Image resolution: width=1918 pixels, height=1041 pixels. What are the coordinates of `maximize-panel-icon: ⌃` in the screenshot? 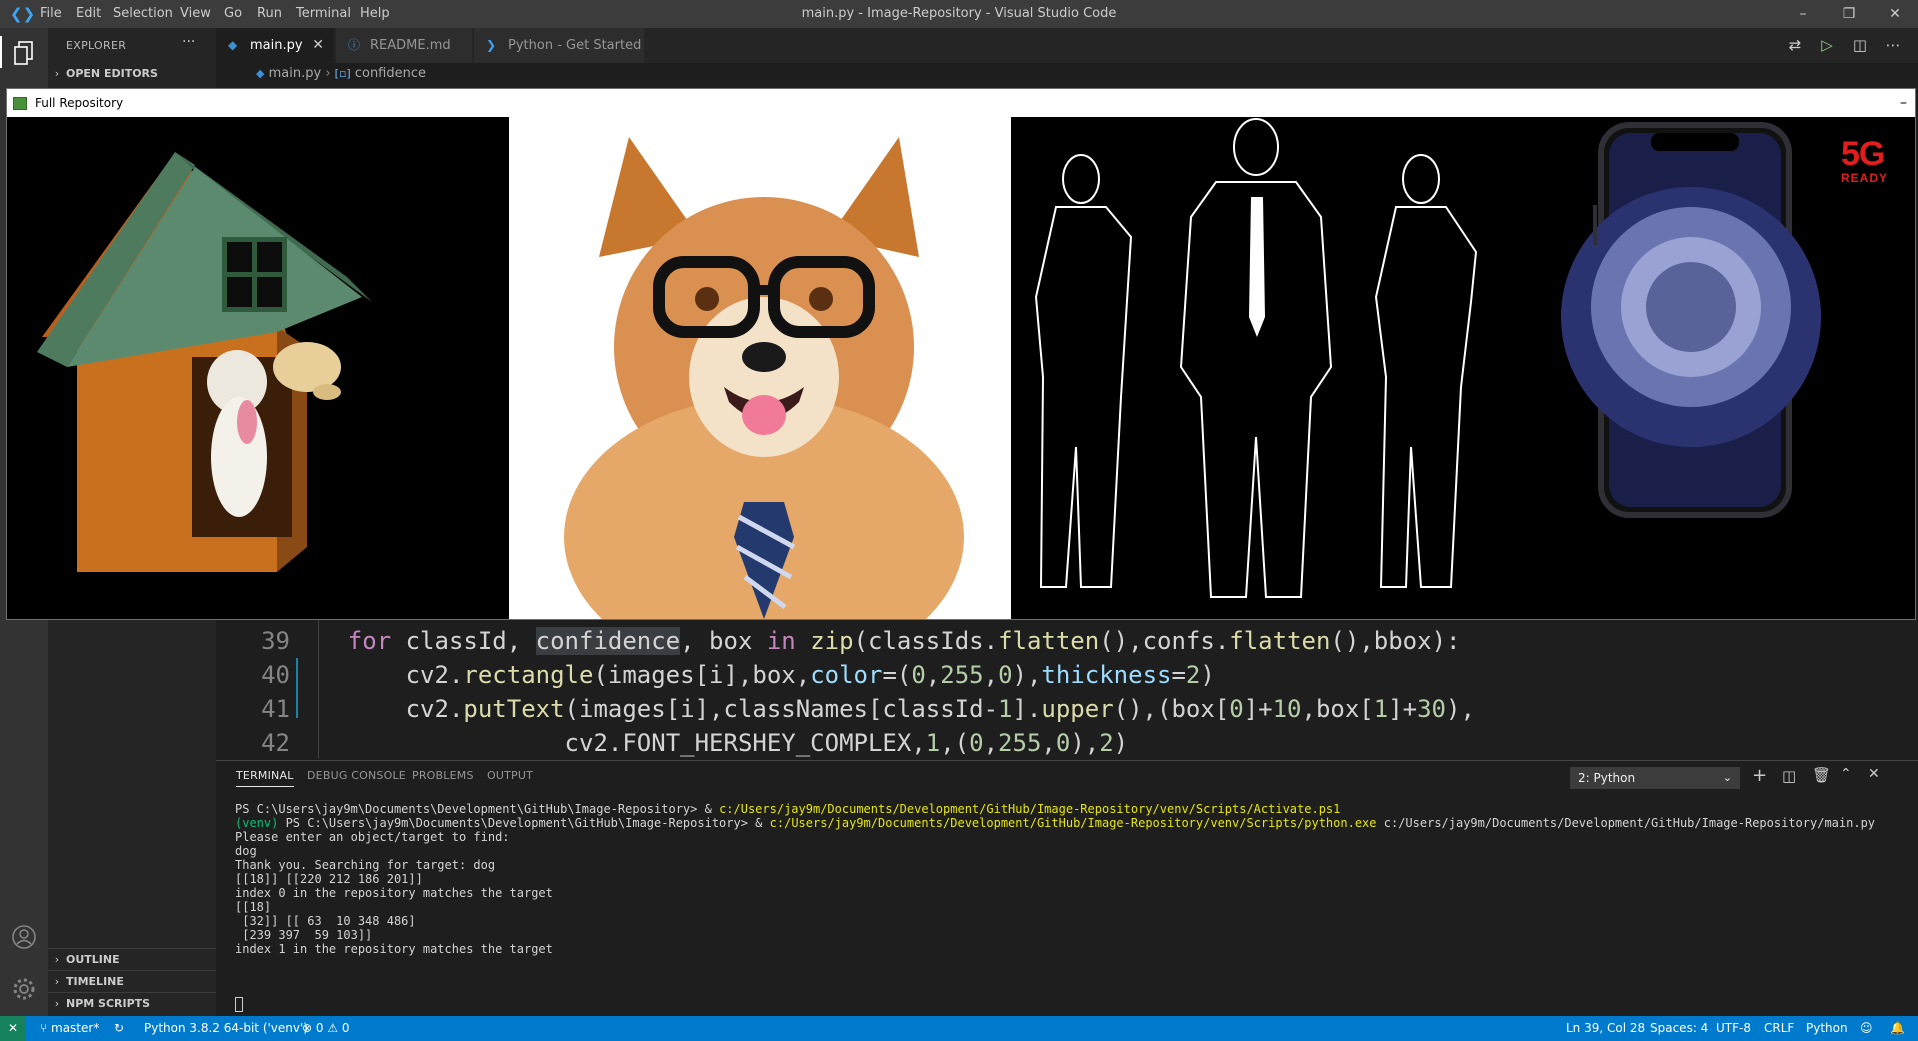 It's located at (1846, 774).